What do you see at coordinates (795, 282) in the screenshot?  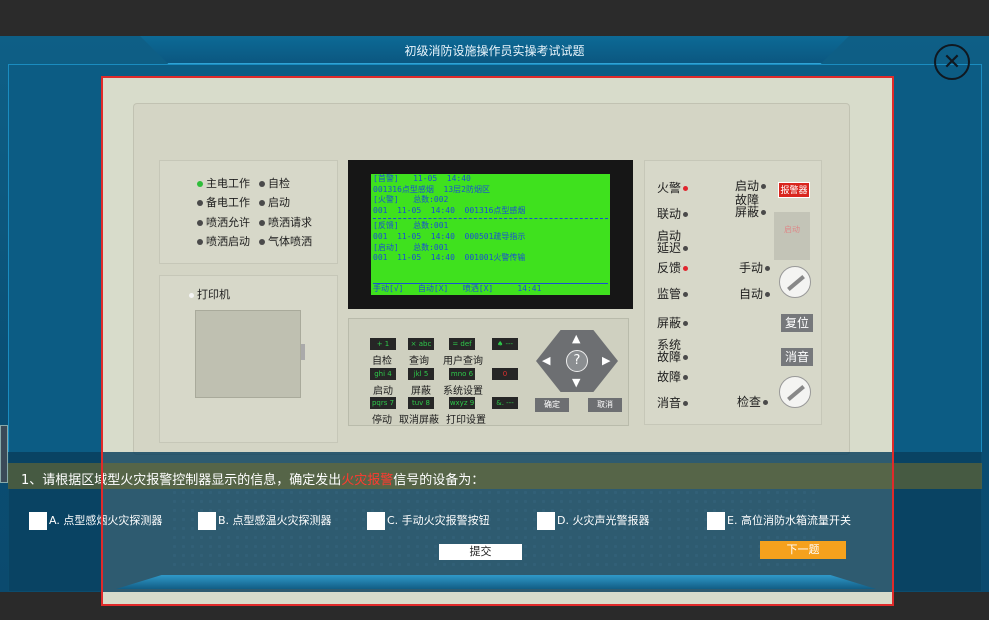 I see `manual-auto-key-switch` at bounding box center [795, 282].